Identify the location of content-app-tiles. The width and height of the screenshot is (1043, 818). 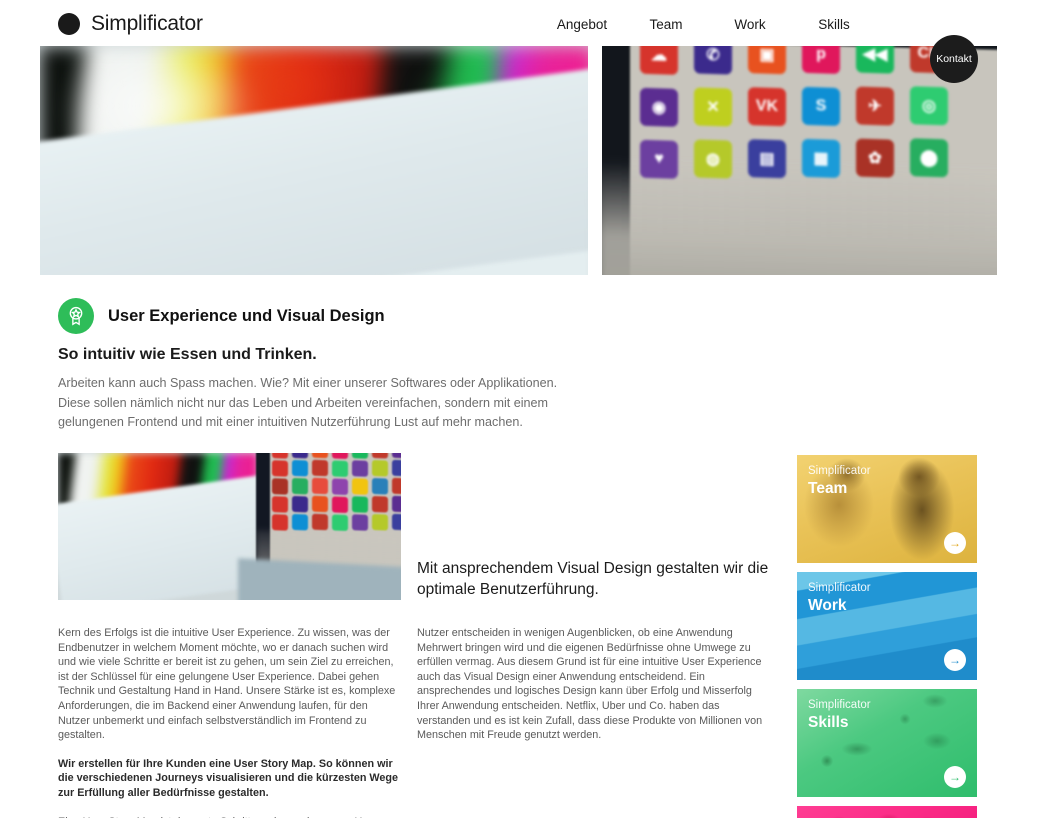
(336, 492).